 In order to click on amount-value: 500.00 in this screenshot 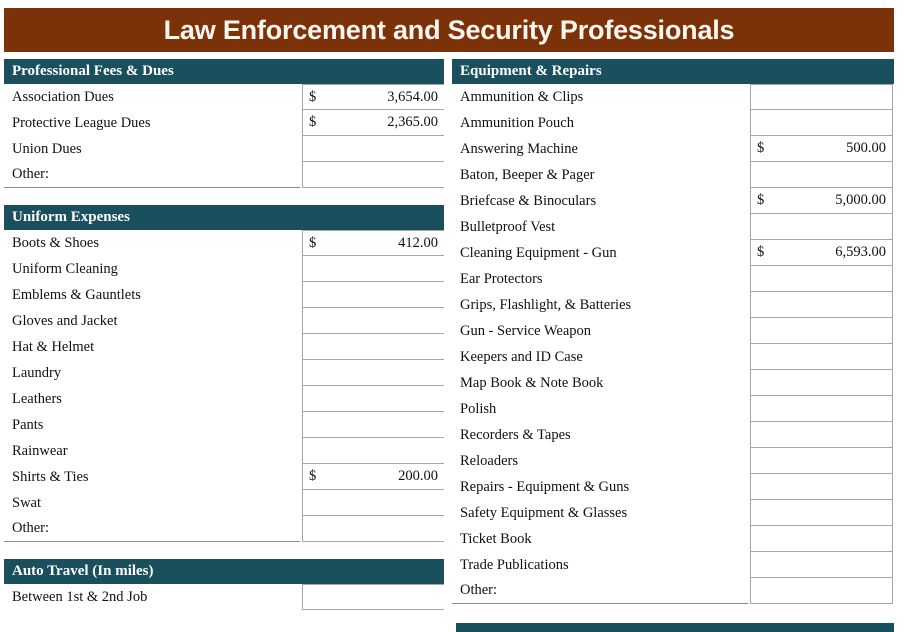, I will do `click(866, 148)`.